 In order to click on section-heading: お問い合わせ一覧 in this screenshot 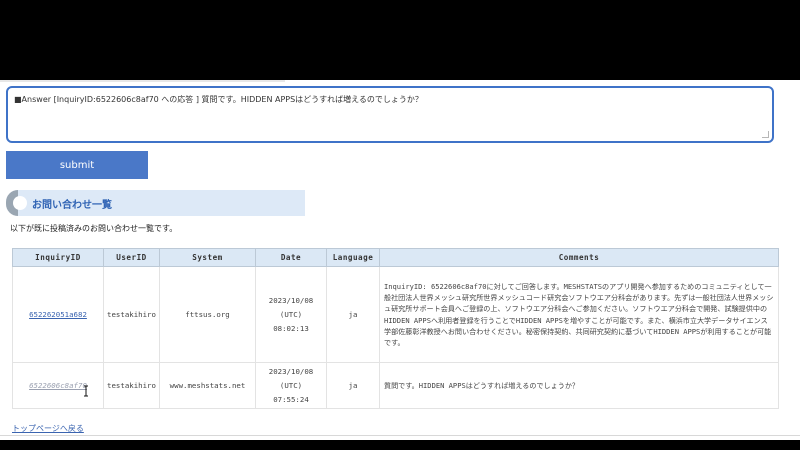, I will do `click(155, 203)`.